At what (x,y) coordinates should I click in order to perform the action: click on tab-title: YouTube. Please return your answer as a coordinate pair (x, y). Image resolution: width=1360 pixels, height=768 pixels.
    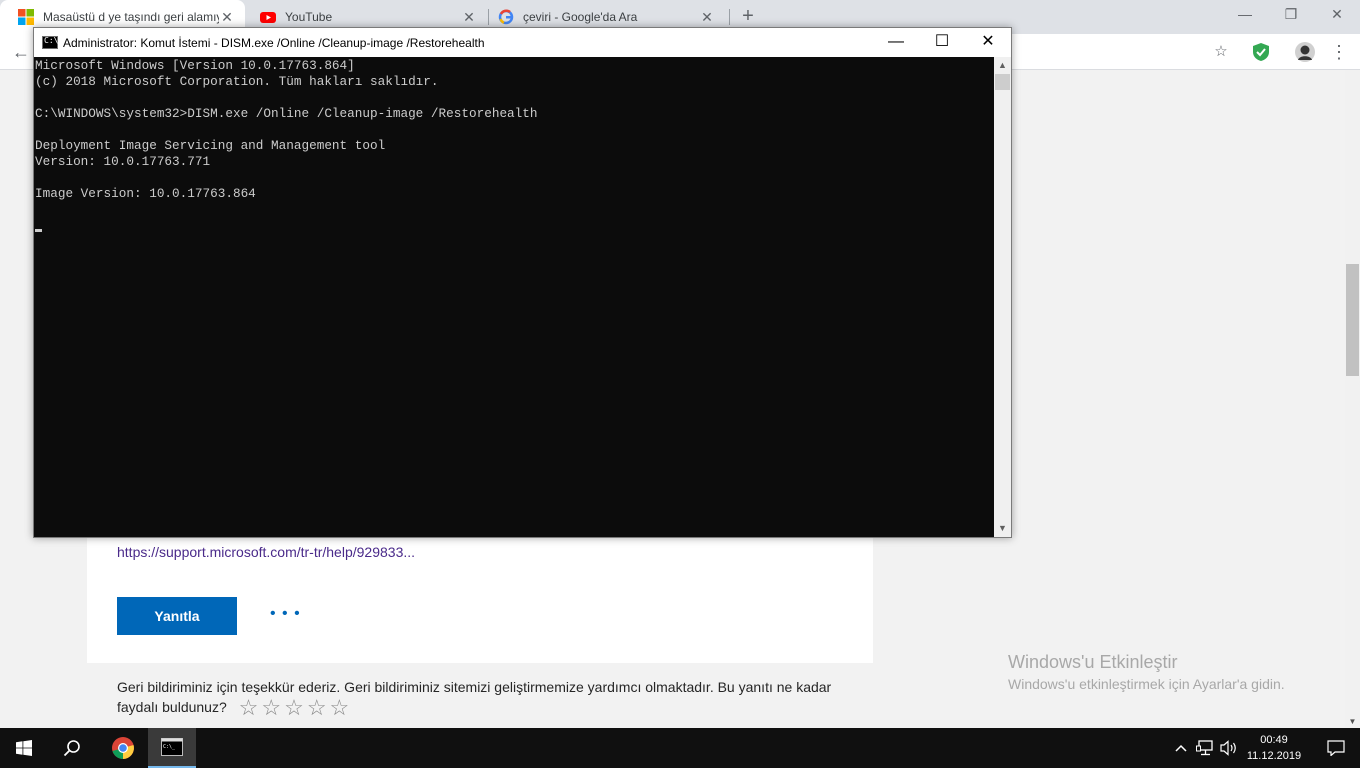
    Looking at the image, I should click on (309, 17).